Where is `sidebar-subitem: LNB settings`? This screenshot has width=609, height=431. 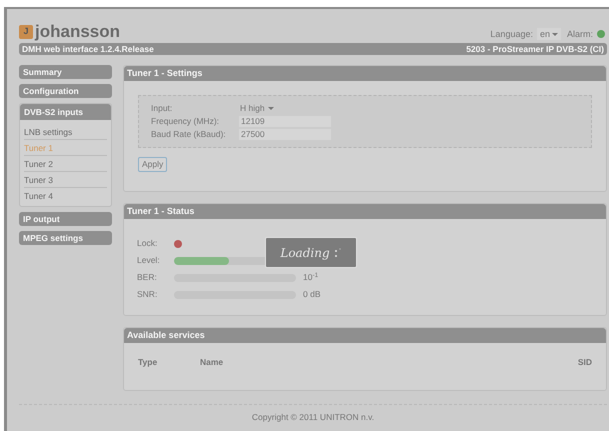 sidebar-subitem: LNB settings is located at coordinates (65, 132).